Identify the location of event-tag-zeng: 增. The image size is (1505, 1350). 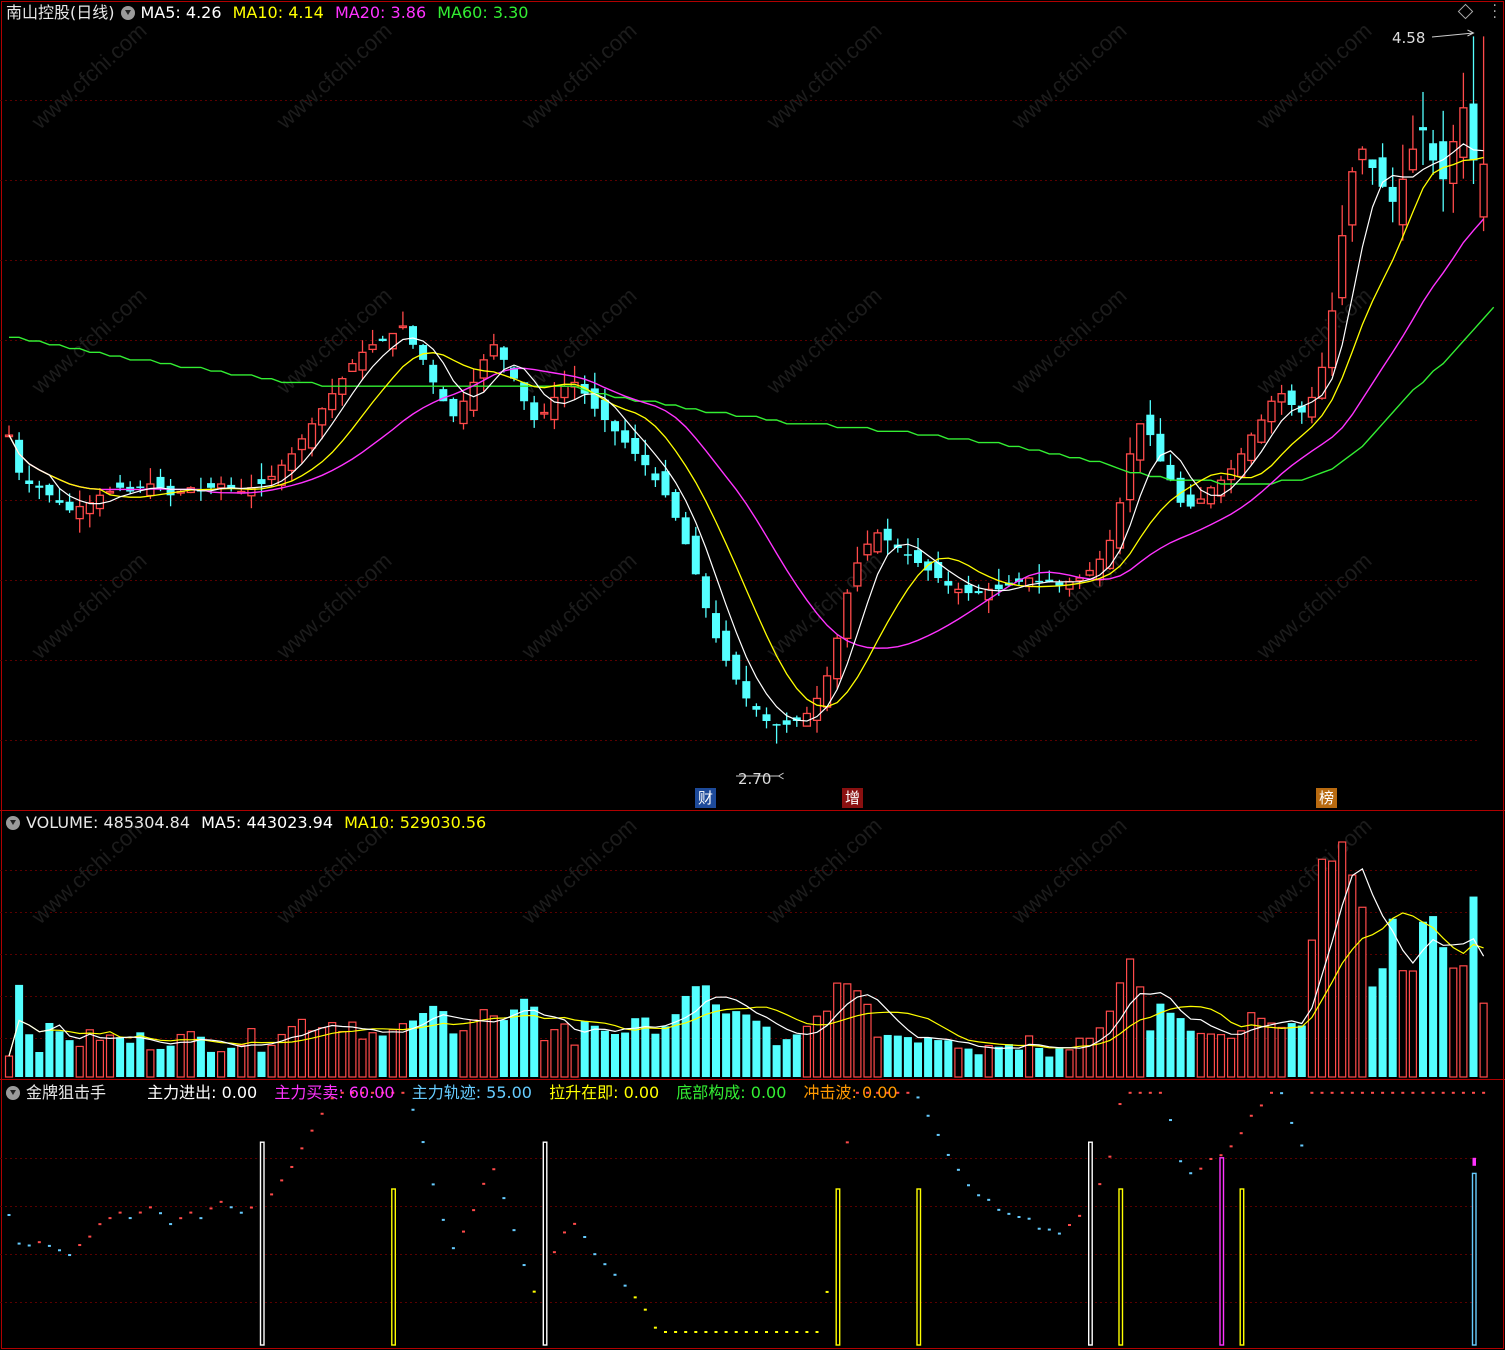
(853, 798).